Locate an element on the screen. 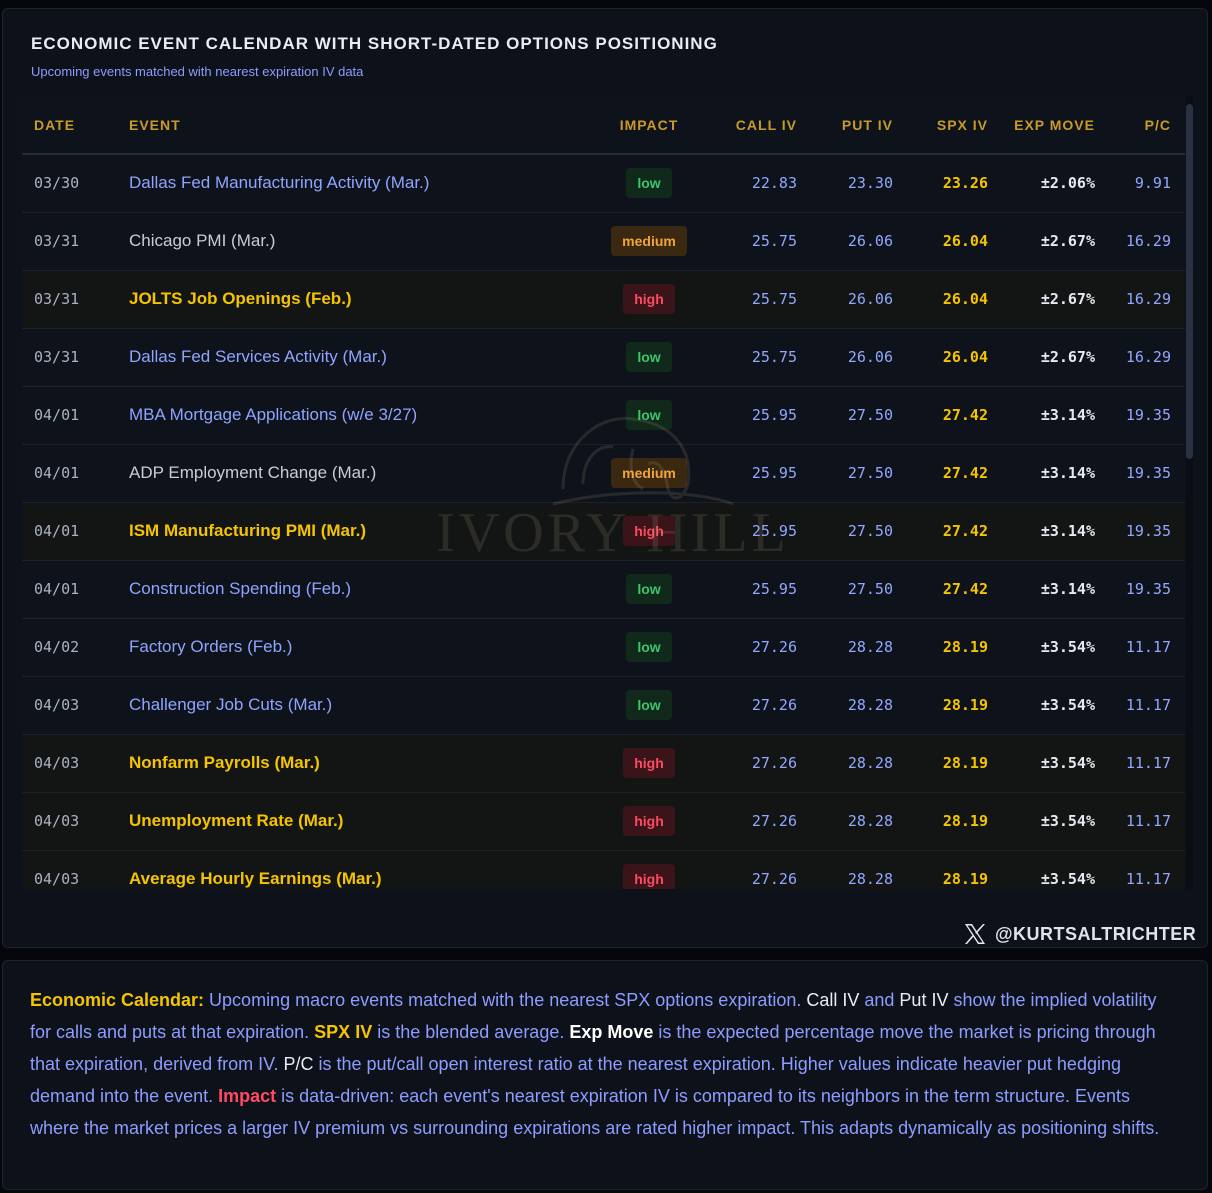  cell-date: 03/31 is located at coordinates (57, 299).